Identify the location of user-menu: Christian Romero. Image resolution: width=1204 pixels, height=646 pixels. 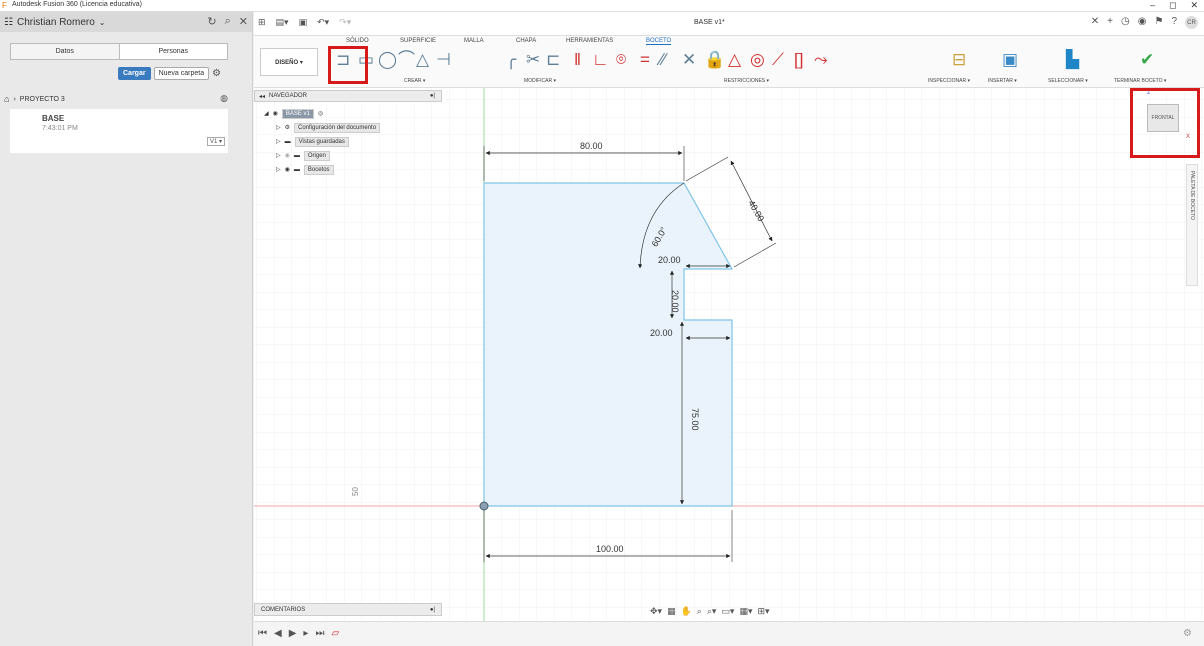
(56, 22).